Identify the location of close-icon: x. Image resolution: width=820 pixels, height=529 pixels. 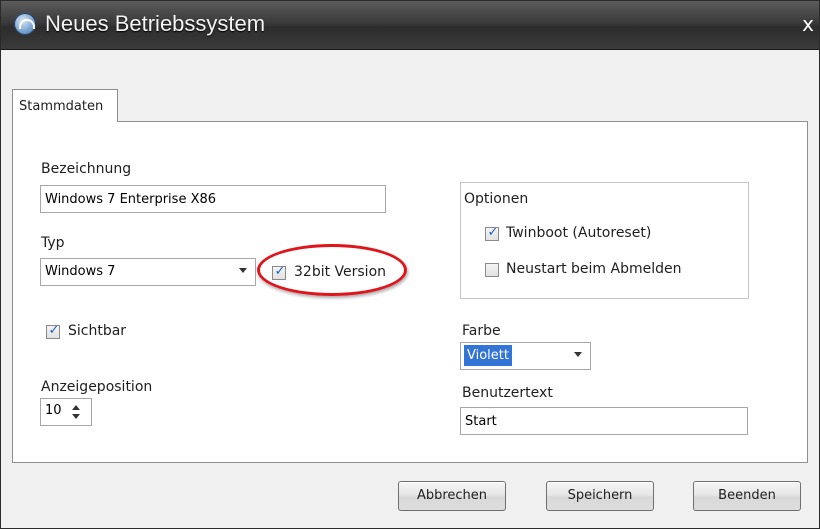
(808, 24).